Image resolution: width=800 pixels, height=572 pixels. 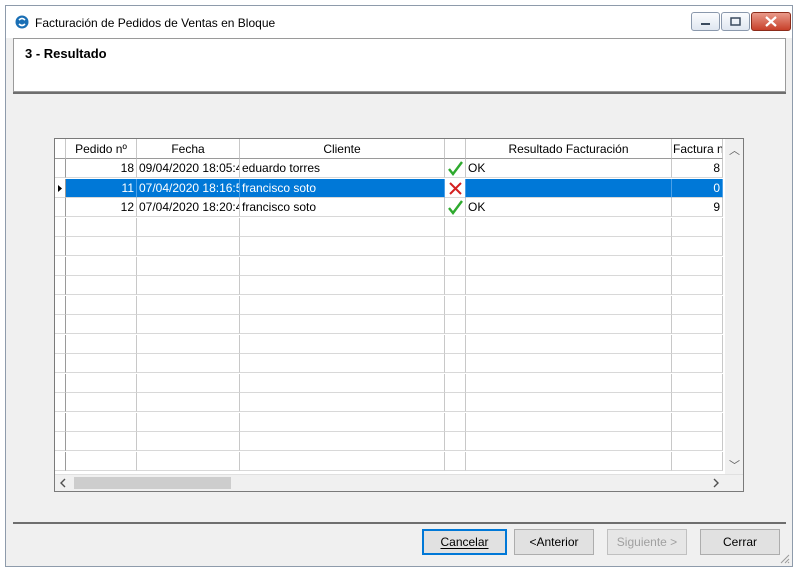 What do you see at coordinates (389, 168) in the screenshot?
I see `table-row: 18 09/04/2020 18:05:44 eduardo torres OK 8` at bounding box center [389, 168].